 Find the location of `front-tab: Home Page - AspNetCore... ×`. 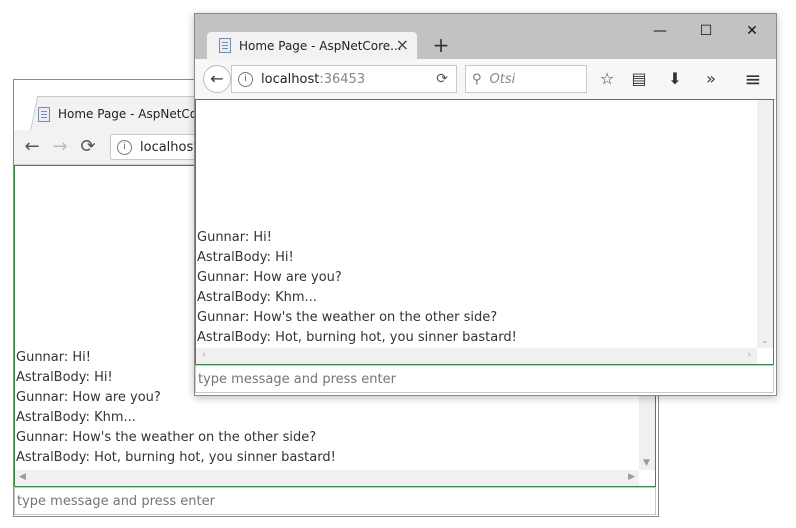

front-tab: Home Page - AspNetCore... × is located at coordinates (312, 45).